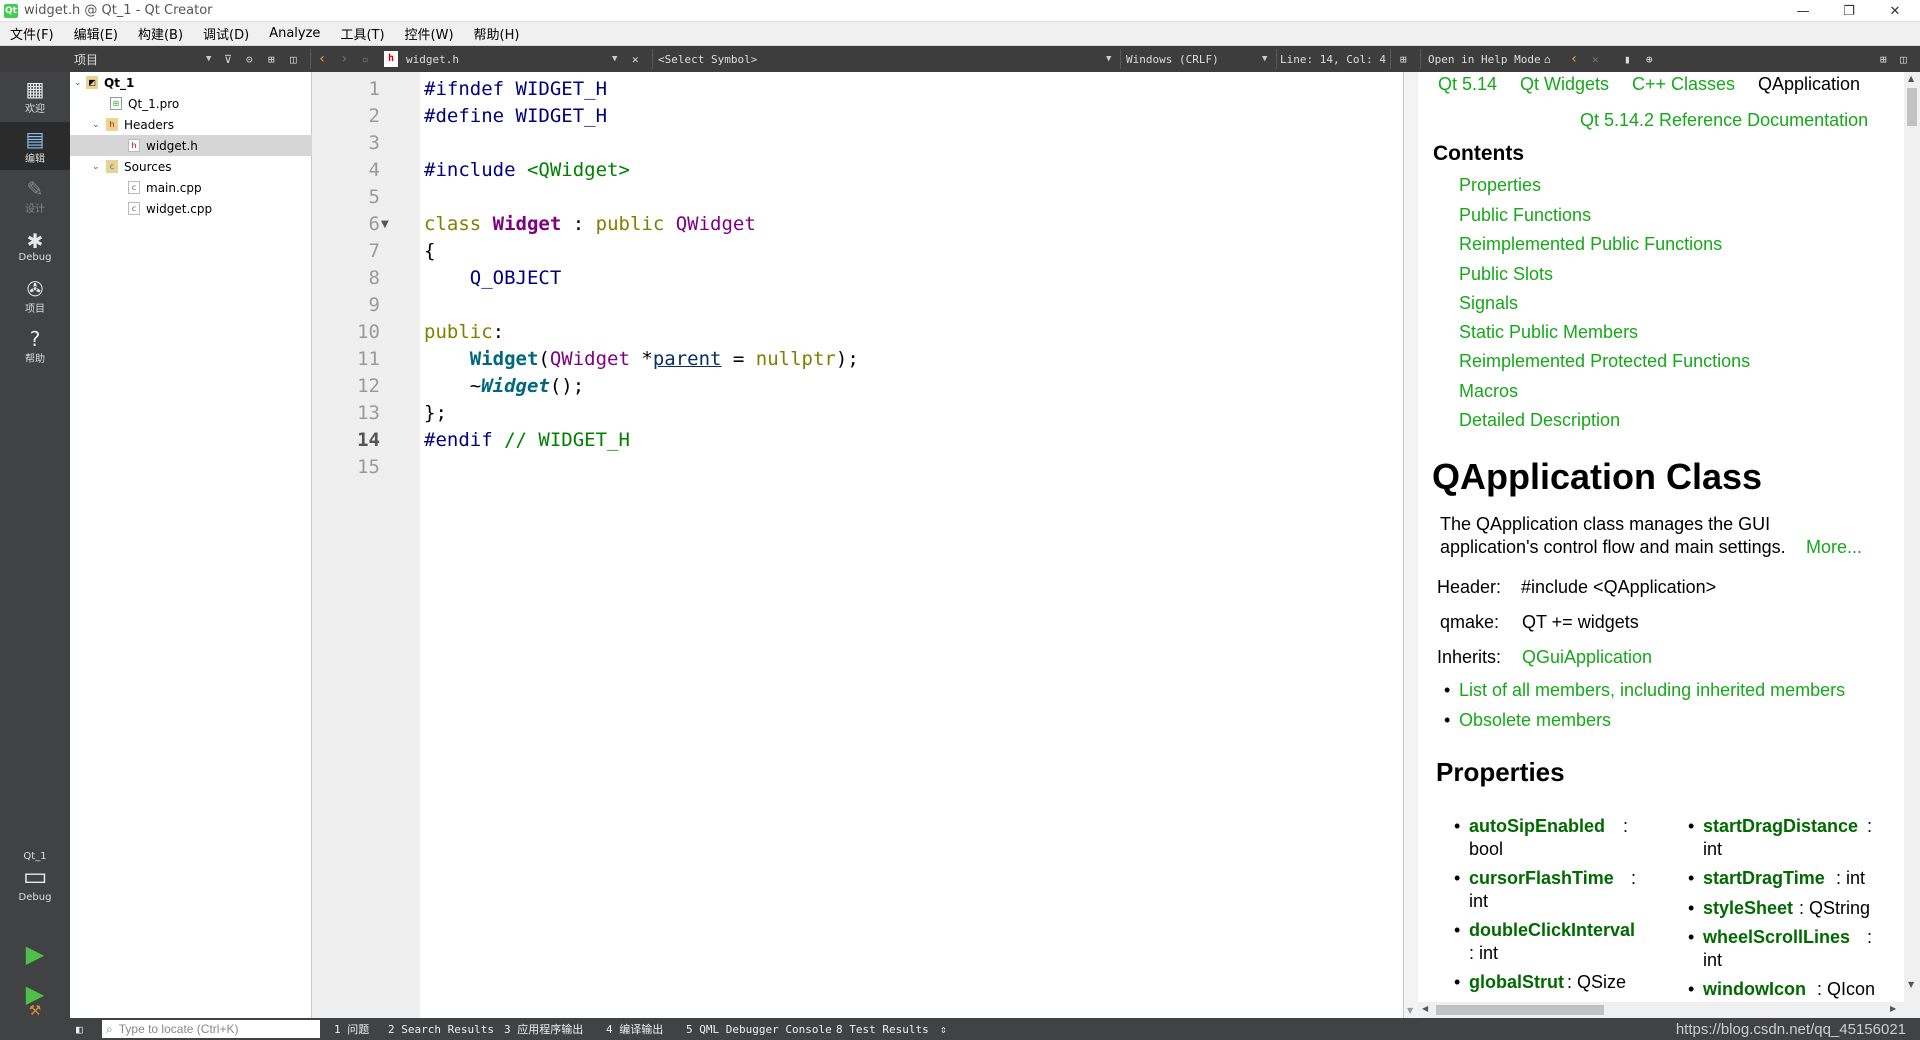 The image size is (1920, 1040). I want to click on minimize-button: —, so click(1803, 11).